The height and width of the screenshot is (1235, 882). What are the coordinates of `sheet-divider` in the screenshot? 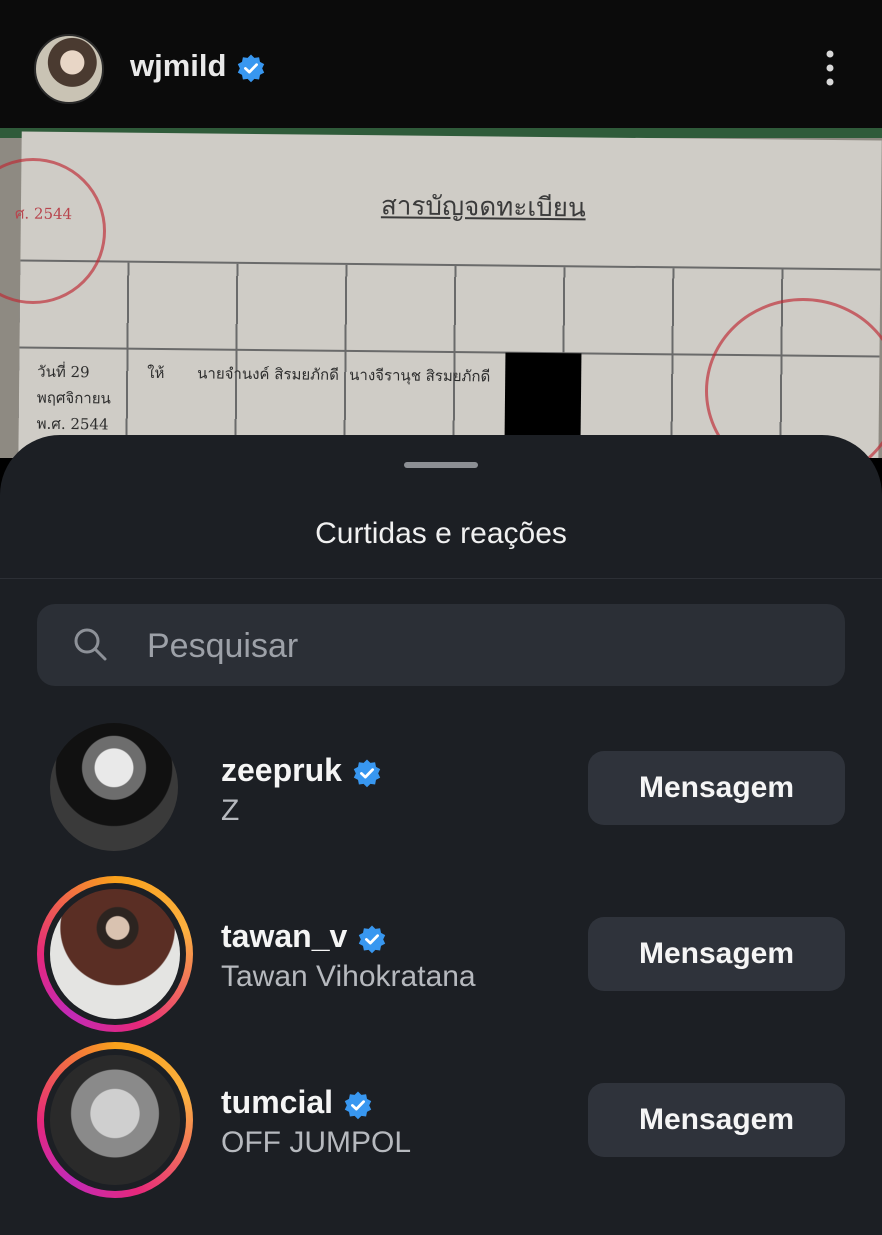 It's located at (441, 578).